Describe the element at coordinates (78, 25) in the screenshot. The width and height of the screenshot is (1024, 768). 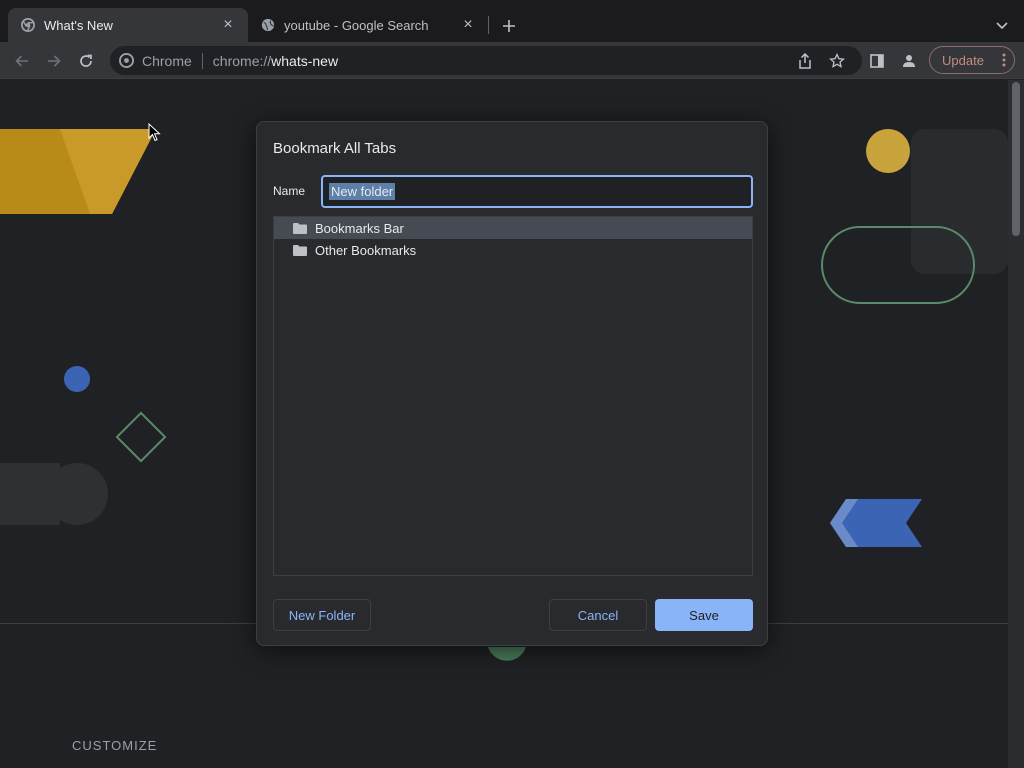
I see `tab-title: What's New` at that location.